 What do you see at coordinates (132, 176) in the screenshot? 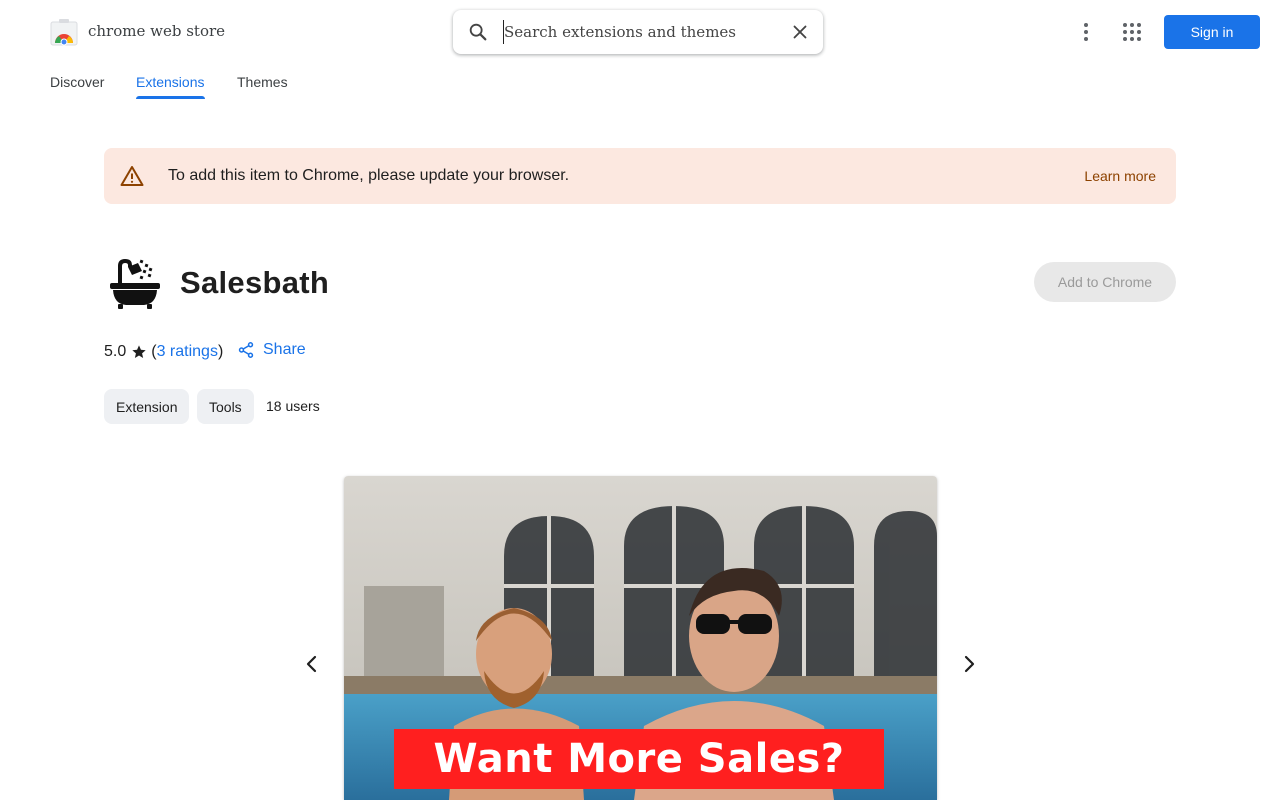
I see `warning-icon` at bounding box center [132, 176].